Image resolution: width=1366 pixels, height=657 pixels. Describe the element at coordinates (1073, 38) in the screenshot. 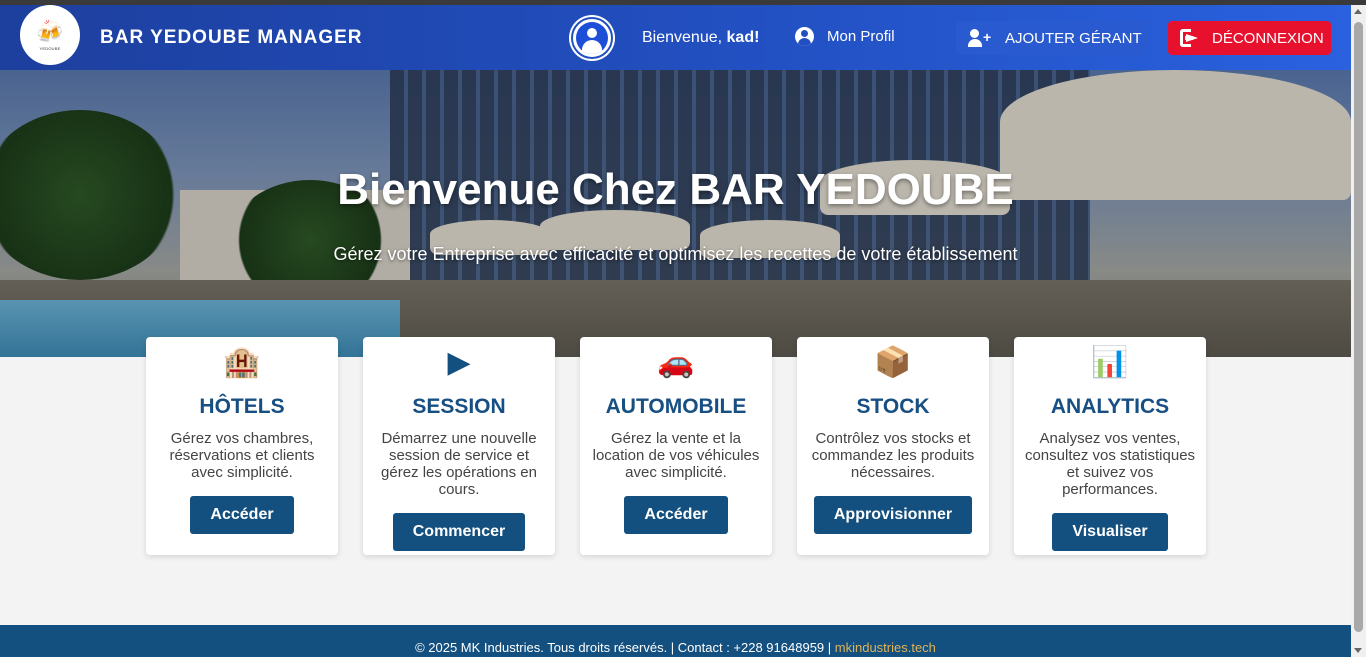

I see `add-manager-label: AJOUTER GÉRANT` at that location.